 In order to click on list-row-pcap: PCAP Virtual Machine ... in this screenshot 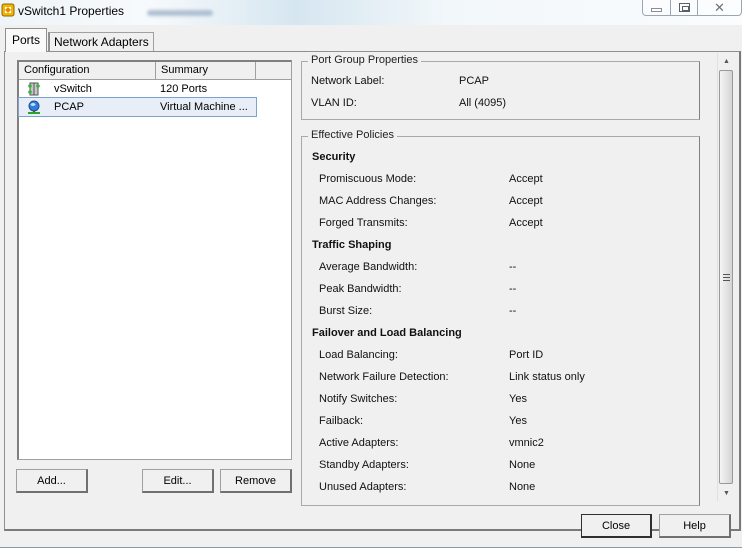, I will do `click(137, 107)`.